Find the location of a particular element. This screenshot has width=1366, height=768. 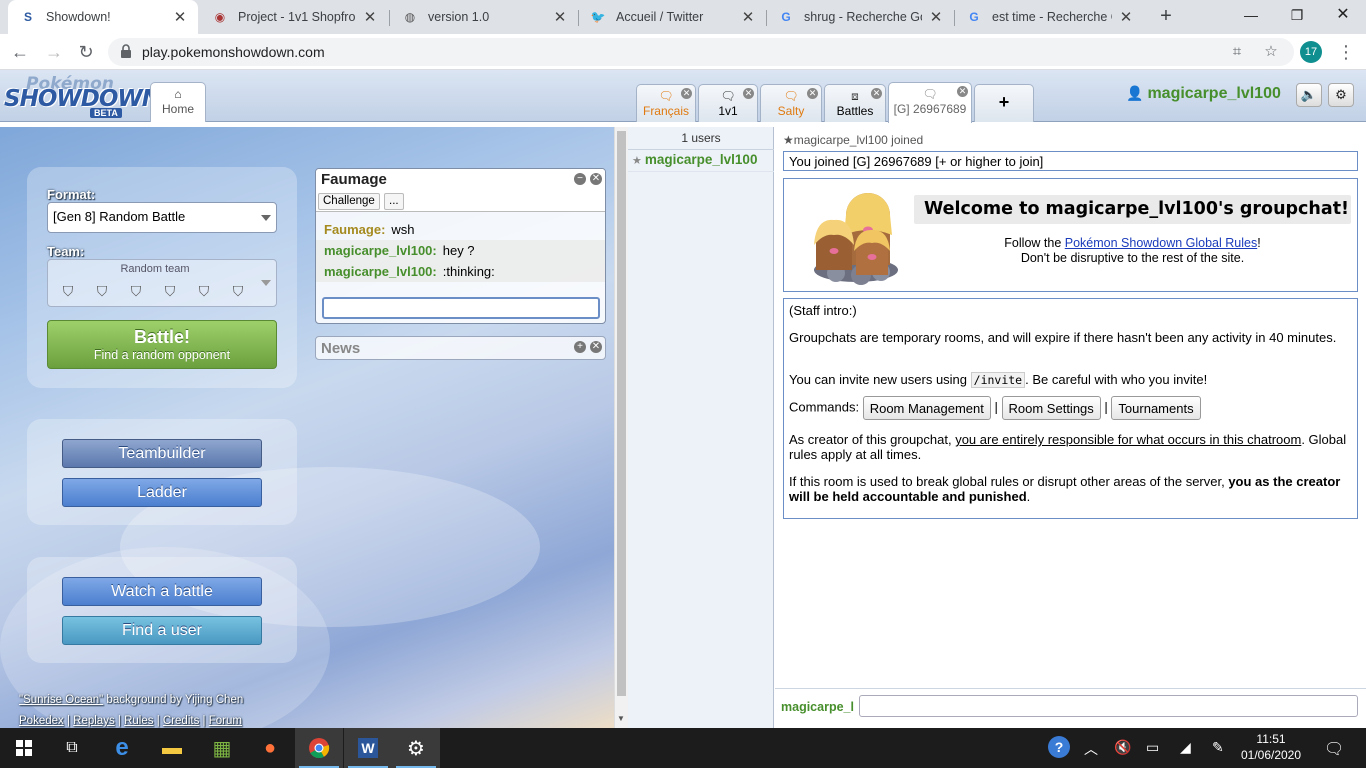

user-count: 1 users is located at coordinates (701, 138).